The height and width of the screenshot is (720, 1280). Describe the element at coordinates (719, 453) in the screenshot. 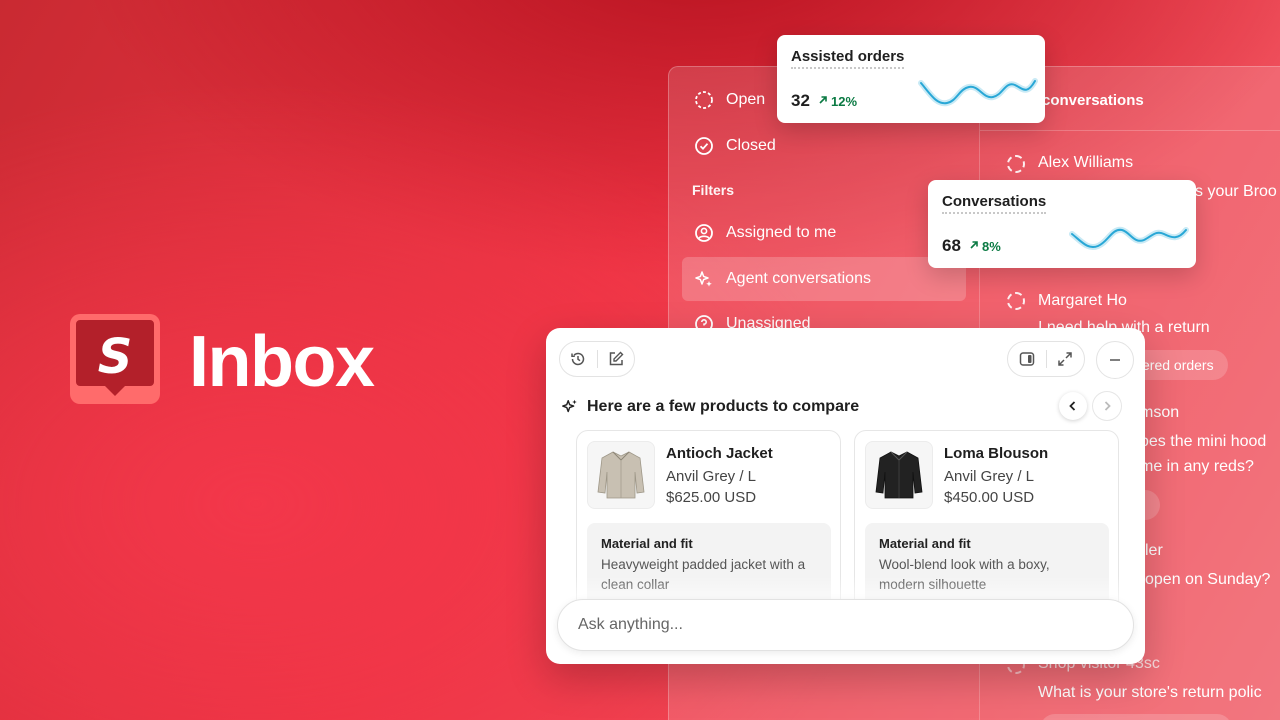

I see `product-name: Antioch Jacket` at that location.